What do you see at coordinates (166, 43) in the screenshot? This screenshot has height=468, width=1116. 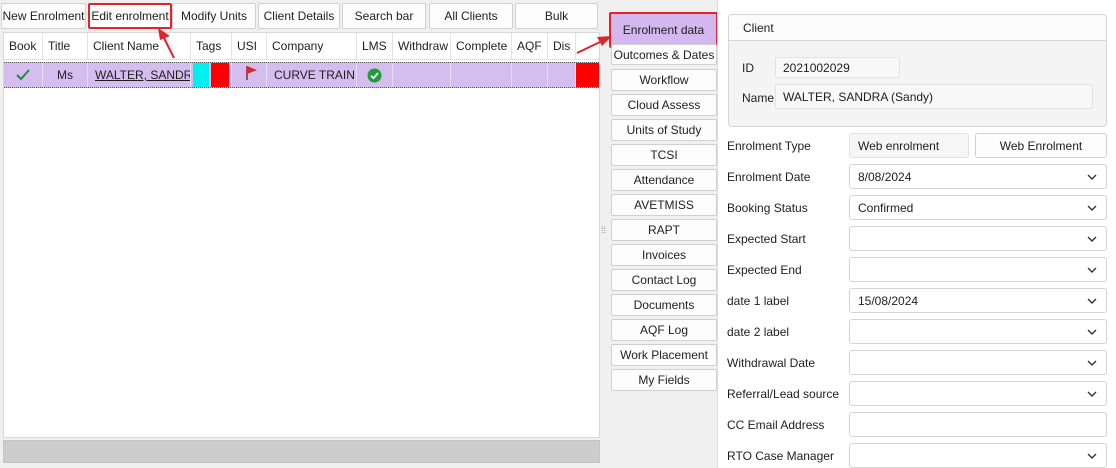 I see `arrow-to-edit-enrolment` at bounding box center [166, 43].